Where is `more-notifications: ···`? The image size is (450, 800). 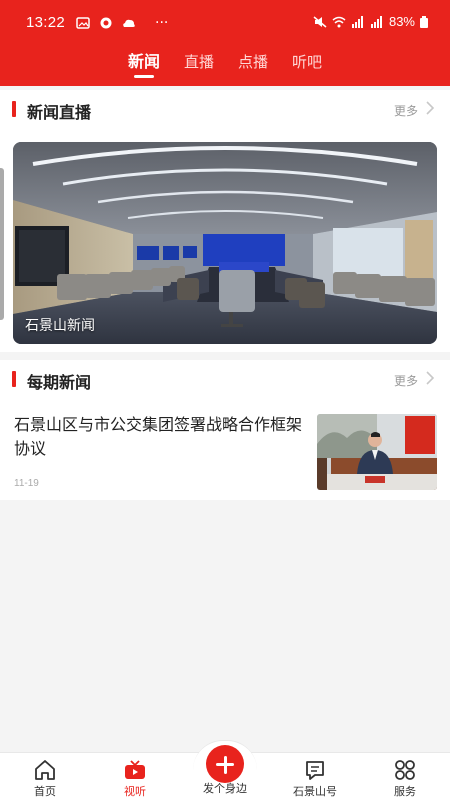 more-notifications: ··· is located at coordinates (162, 23).